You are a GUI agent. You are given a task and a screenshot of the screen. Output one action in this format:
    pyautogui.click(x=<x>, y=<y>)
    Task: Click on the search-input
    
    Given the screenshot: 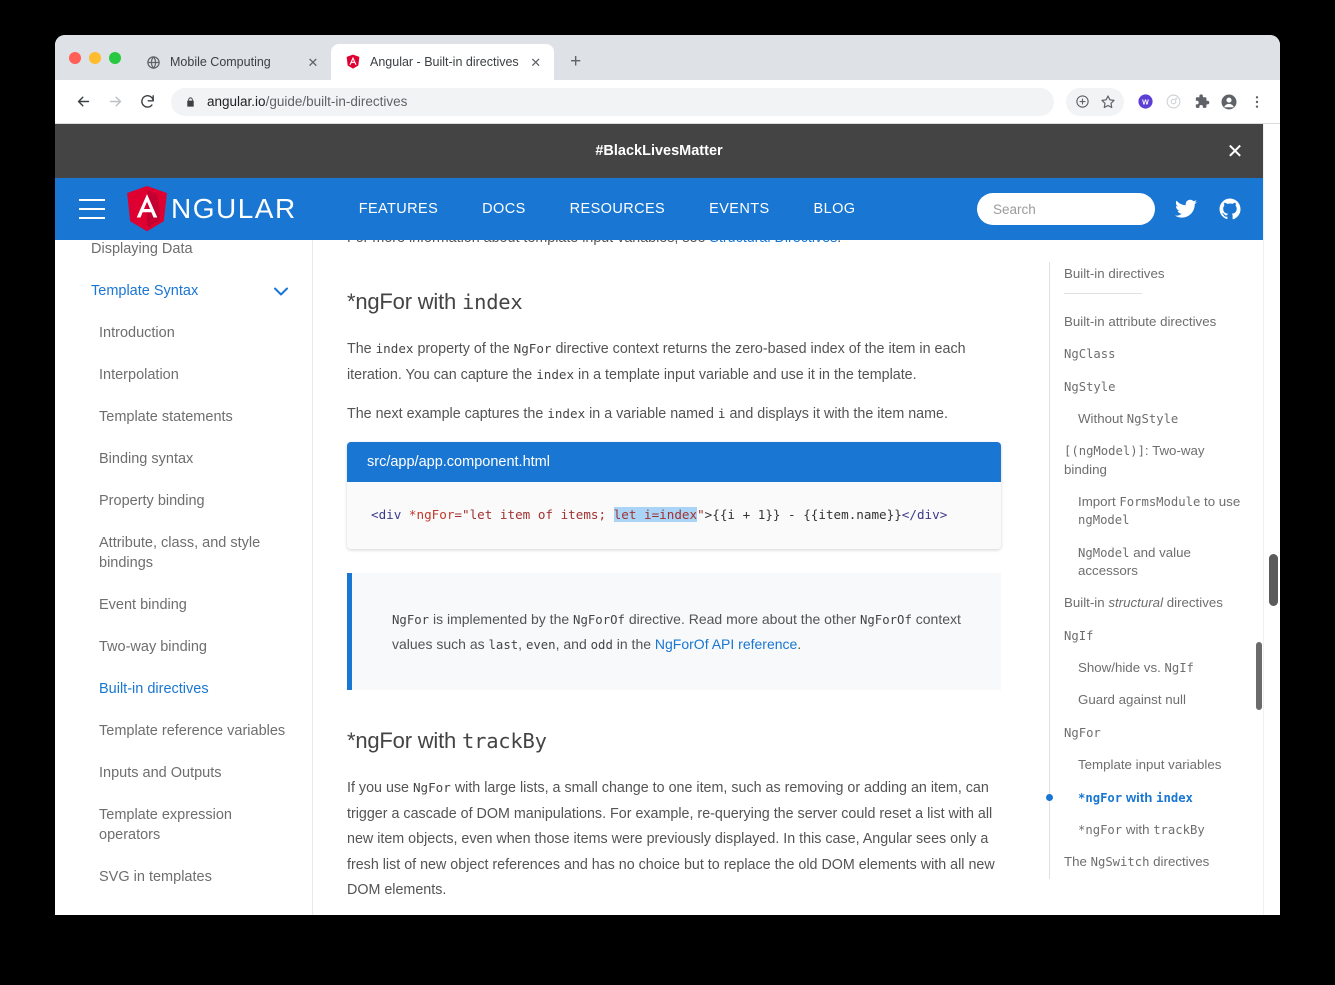 What is the action you would take?
    pyautogui.click(x=1066, y=209)
    